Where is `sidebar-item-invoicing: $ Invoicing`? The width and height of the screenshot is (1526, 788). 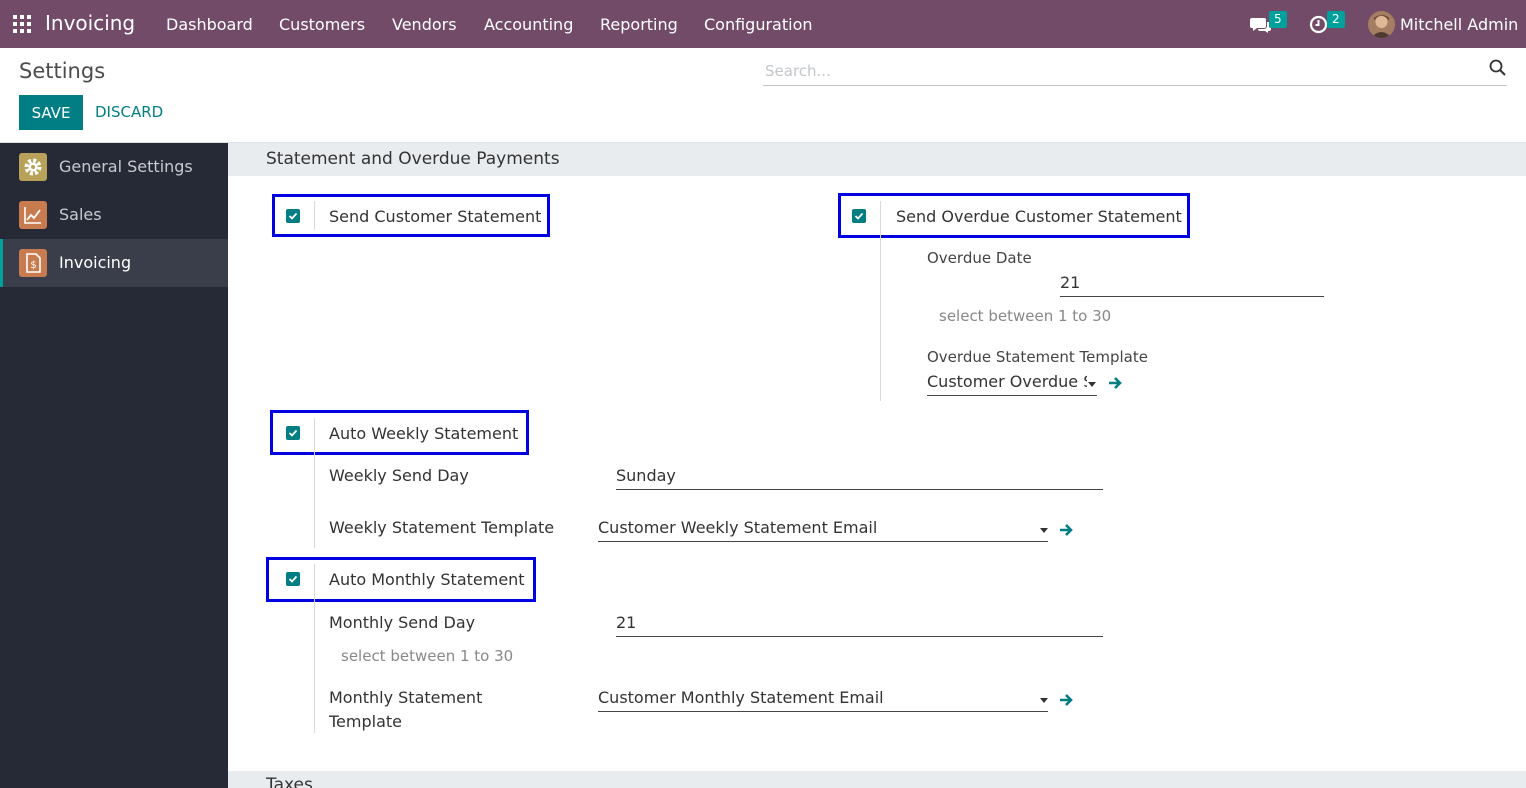
sidebar-item-invoicing: $ Invoicing is located at coordinates (114, 263).